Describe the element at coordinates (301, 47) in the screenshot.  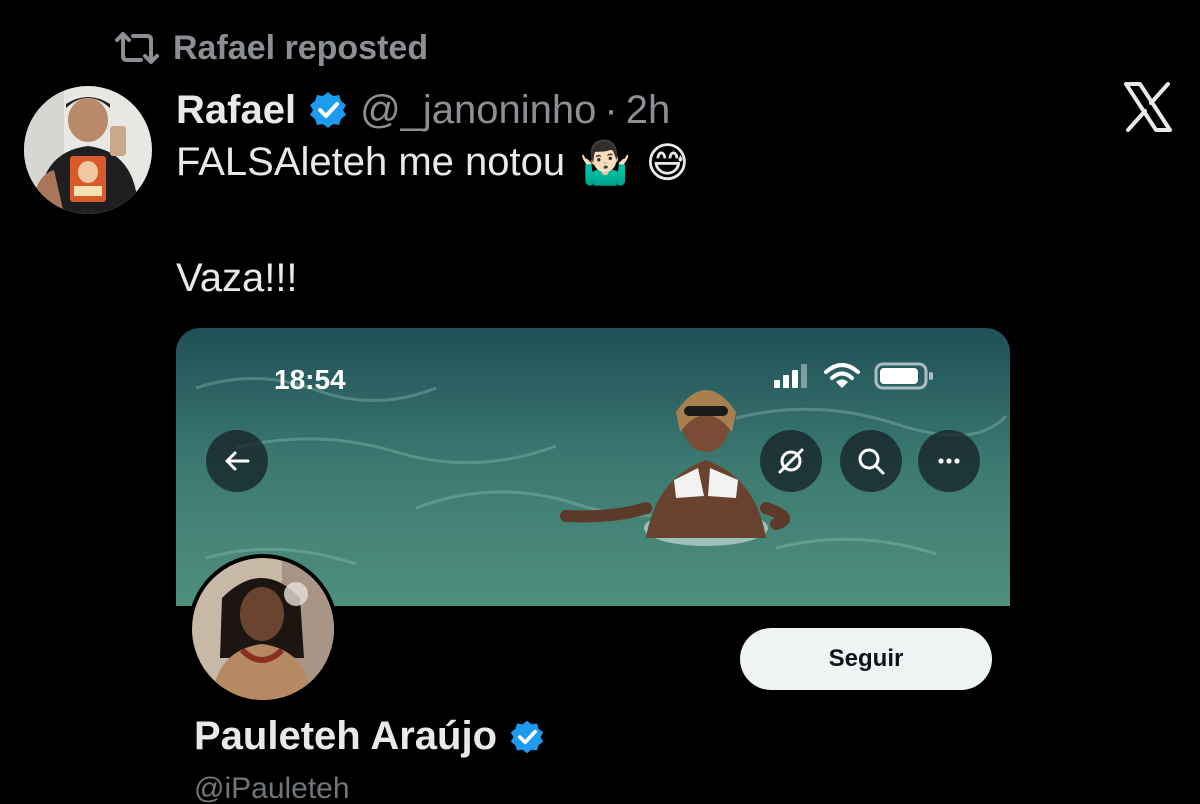
I see `repost-text: Rafael reposted` at that location.